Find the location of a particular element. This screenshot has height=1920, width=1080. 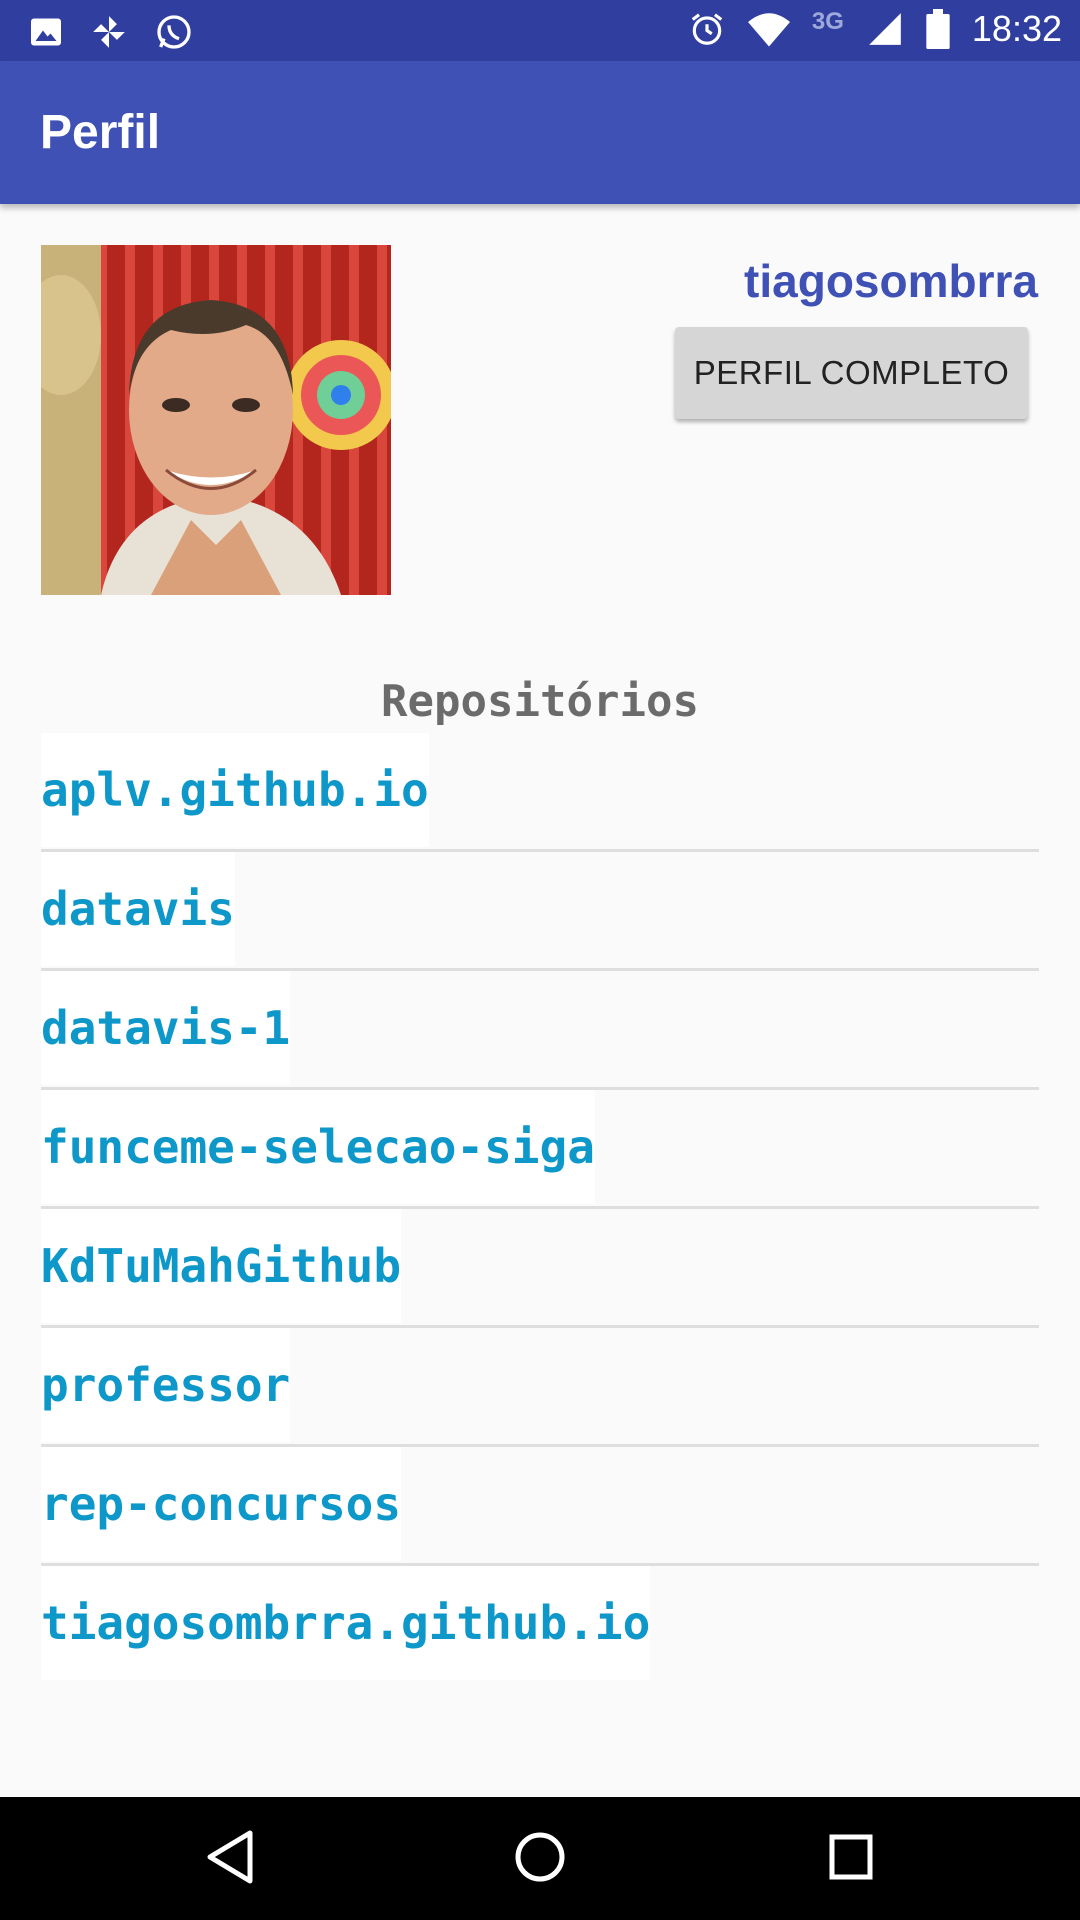

pinwheel-icon is located at coordinates (109, 32).